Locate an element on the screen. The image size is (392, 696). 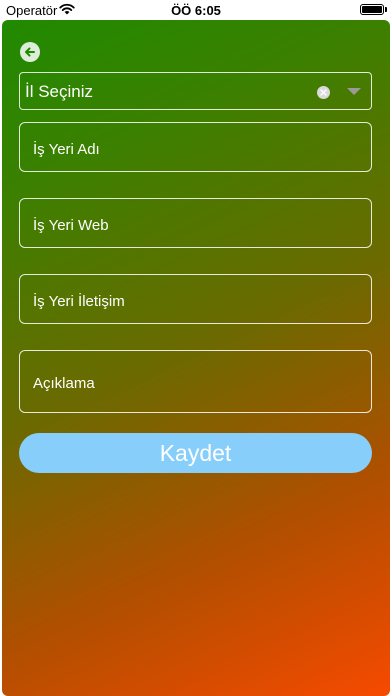
arrow-left-icon is located at coordinates (30, 52).